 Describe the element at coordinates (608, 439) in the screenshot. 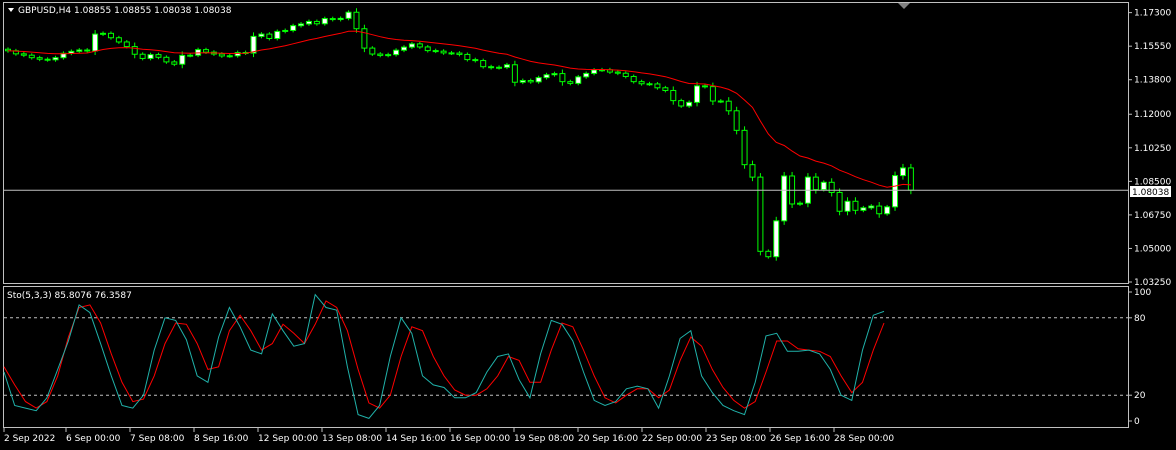

I see `time-tick-label: 20 Sep 16:00` at that location.